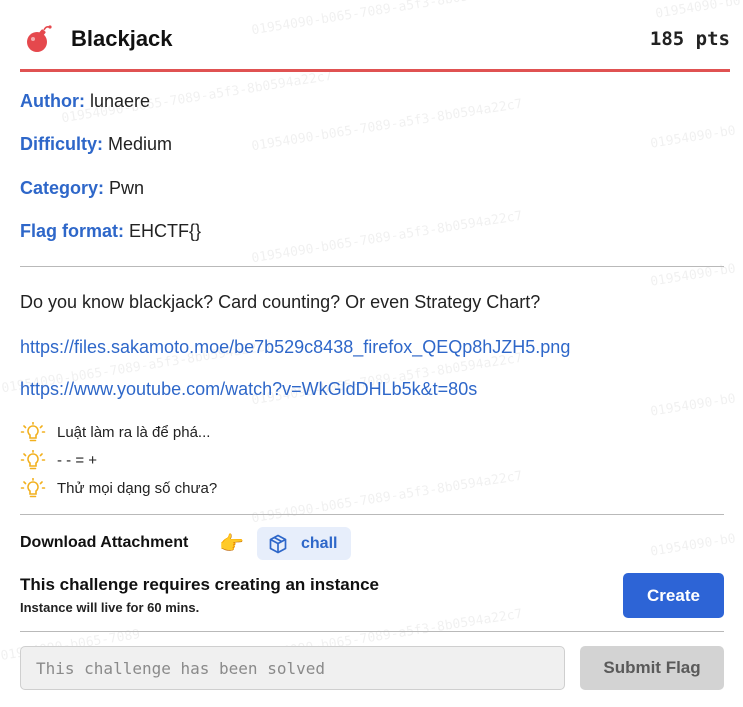 Image resolution: width=743 pixels, height=707 pixels. I want to click on meta-divider, so click(372, 266).